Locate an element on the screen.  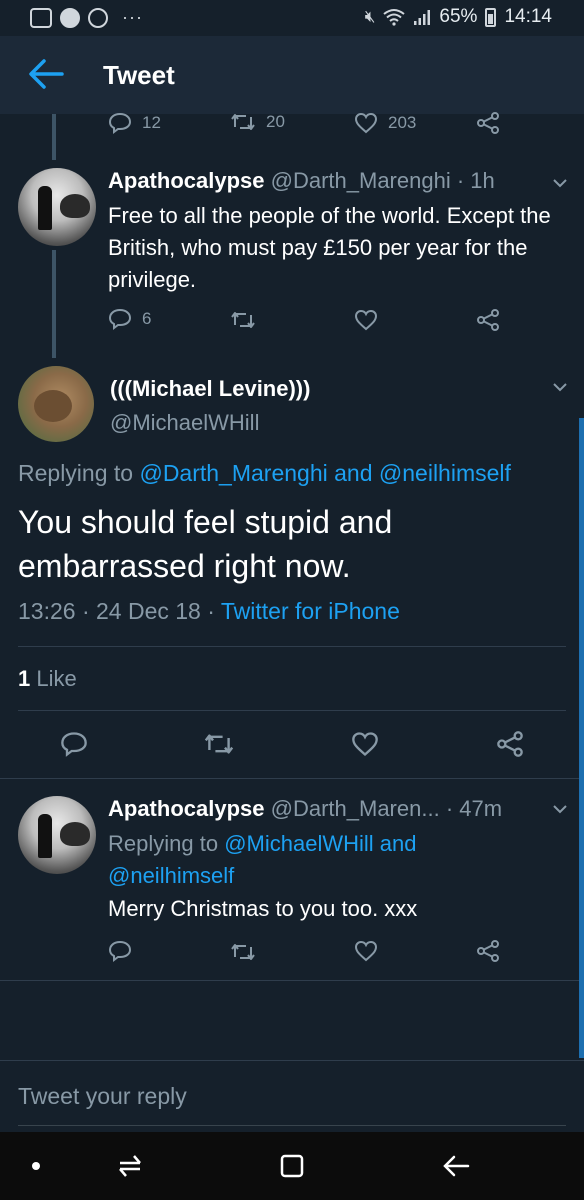
likes-label: Like is located at coordinates (56, 678).